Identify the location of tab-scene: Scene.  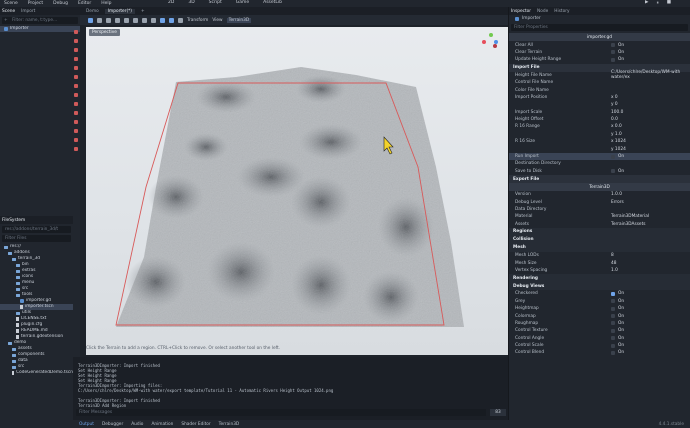
(8, 11).